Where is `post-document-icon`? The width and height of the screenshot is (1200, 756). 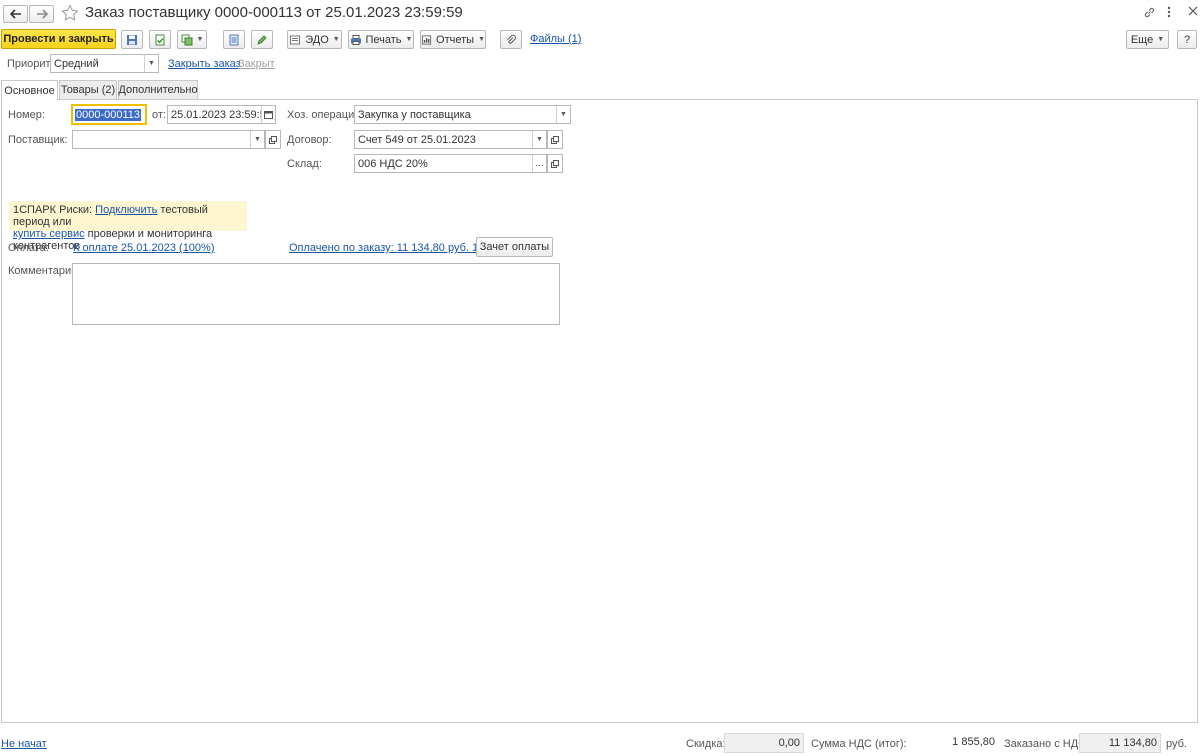 post-document-icon is located at coordinates (160, 39).